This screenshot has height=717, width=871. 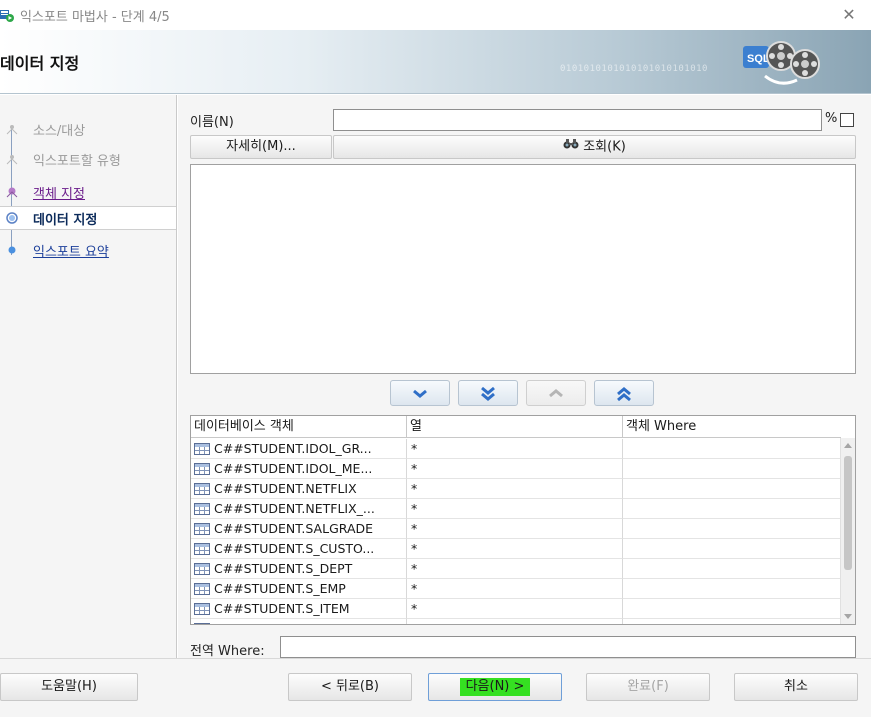 I want to click on column-header-columns: 열, so click(x=515, y=427).